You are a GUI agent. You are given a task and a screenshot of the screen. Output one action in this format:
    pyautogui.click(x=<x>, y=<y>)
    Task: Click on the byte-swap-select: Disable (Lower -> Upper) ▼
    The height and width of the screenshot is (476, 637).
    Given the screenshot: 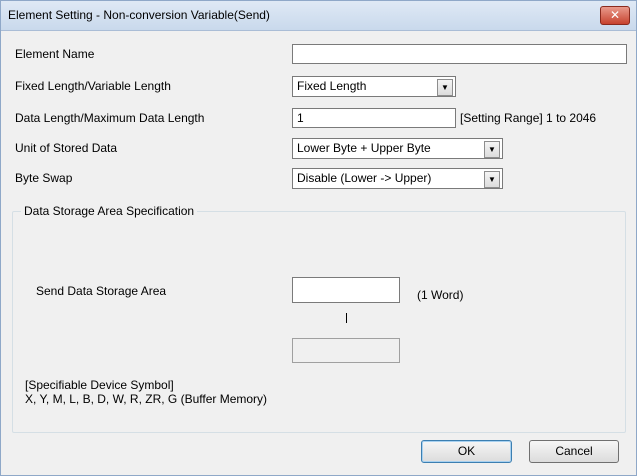 What is the action you would take?
    pyautogui.click(x=397, y=178)
    